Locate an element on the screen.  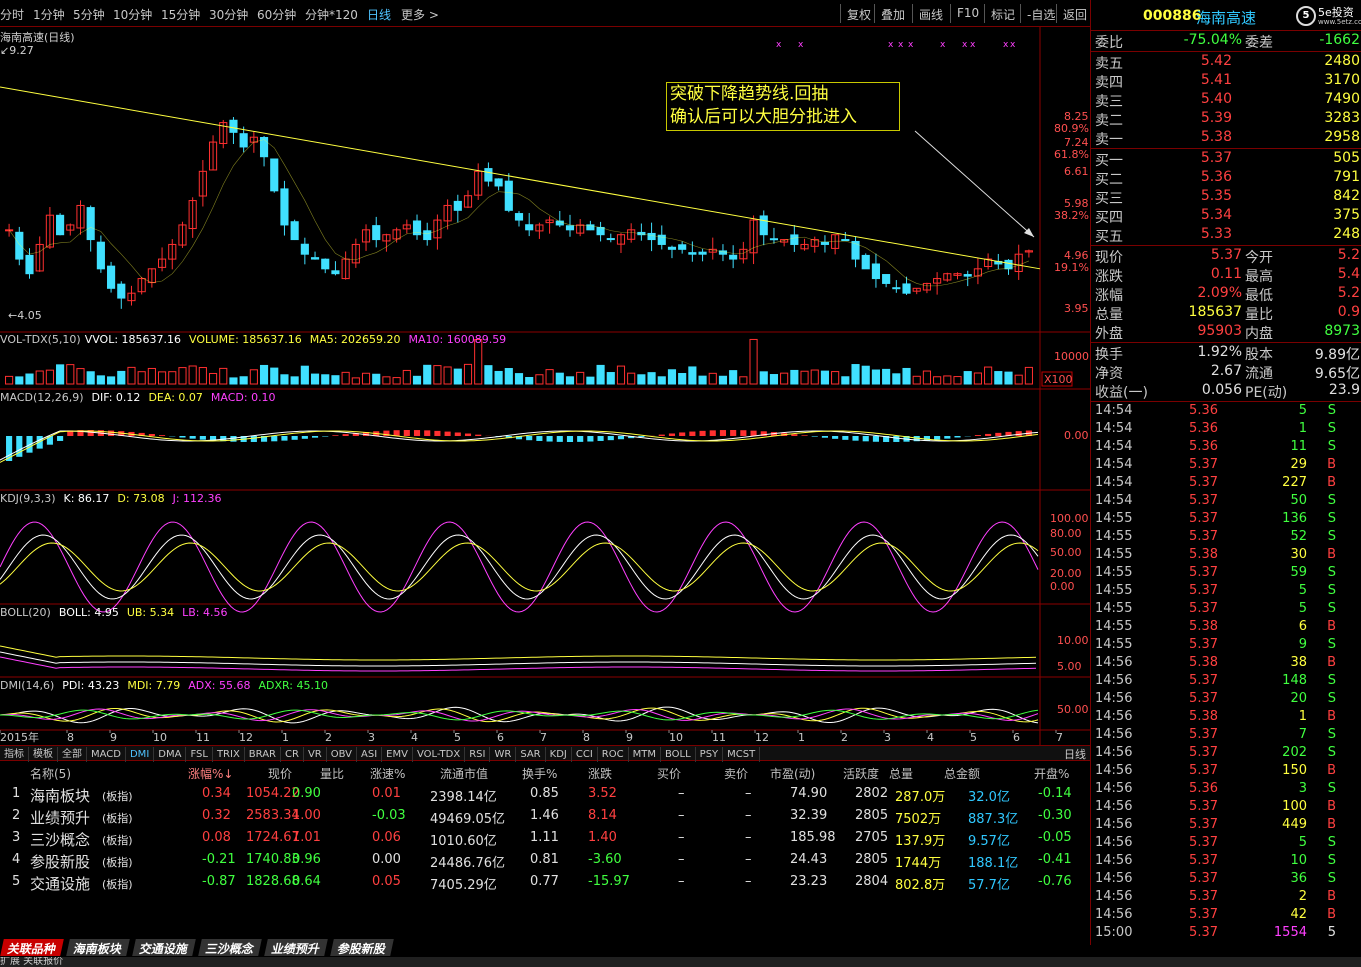
indicator-tab-11: OBV is located at coordinates (342, 754).